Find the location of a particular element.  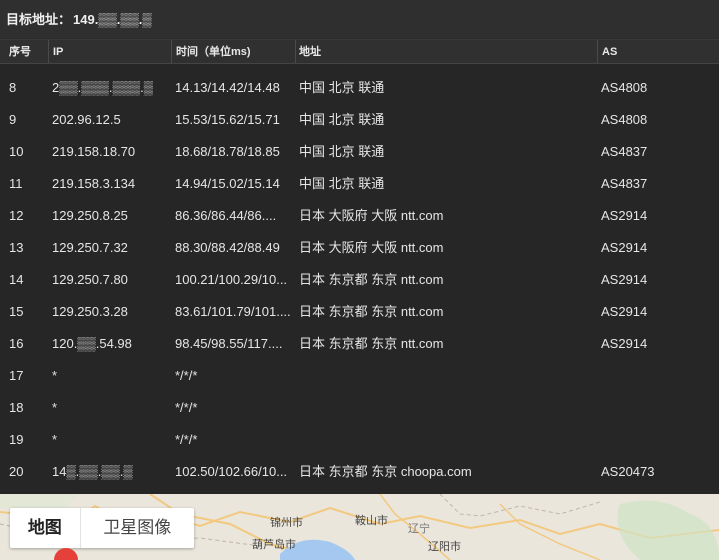

column-header-as: AS is located at coordinates (609, 52).